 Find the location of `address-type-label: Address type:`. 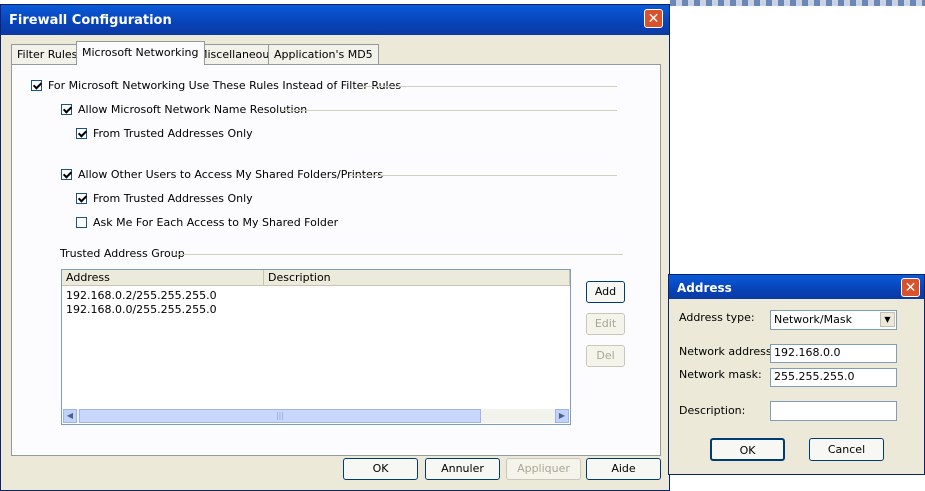

address-type-label: Address type: is located at coordinates (717, 317).